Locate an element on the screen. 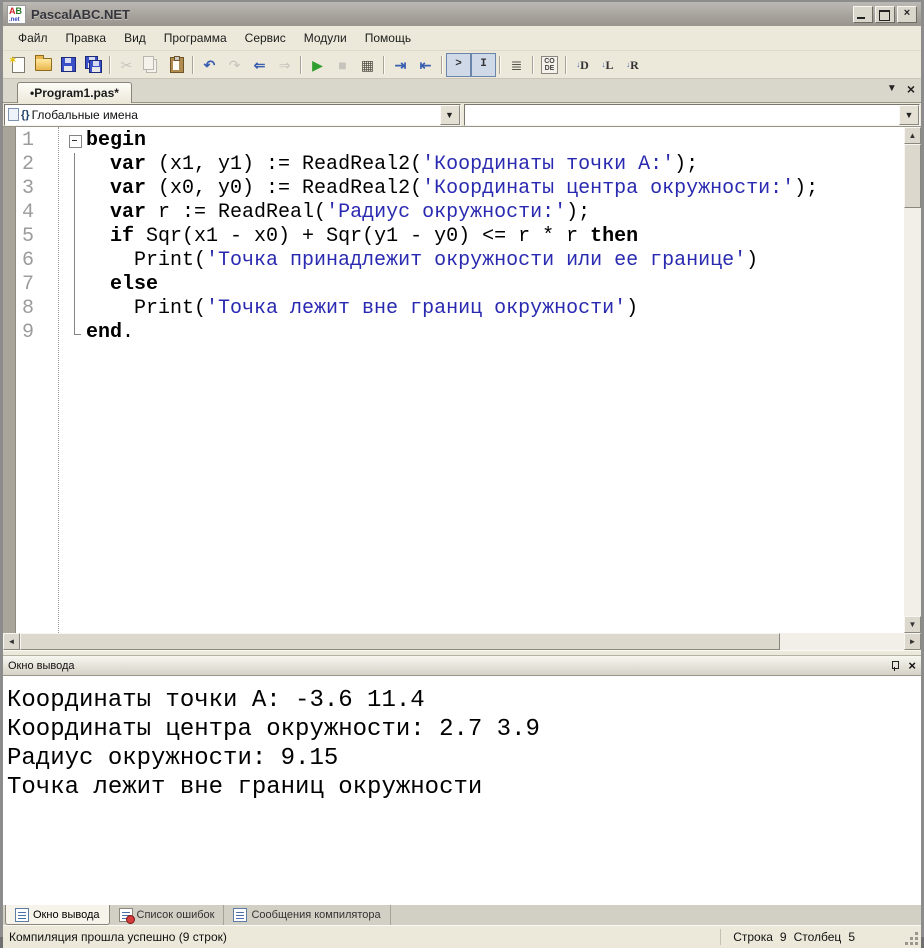  scroll-right-icon: ► is located at coordinates (912, 641).